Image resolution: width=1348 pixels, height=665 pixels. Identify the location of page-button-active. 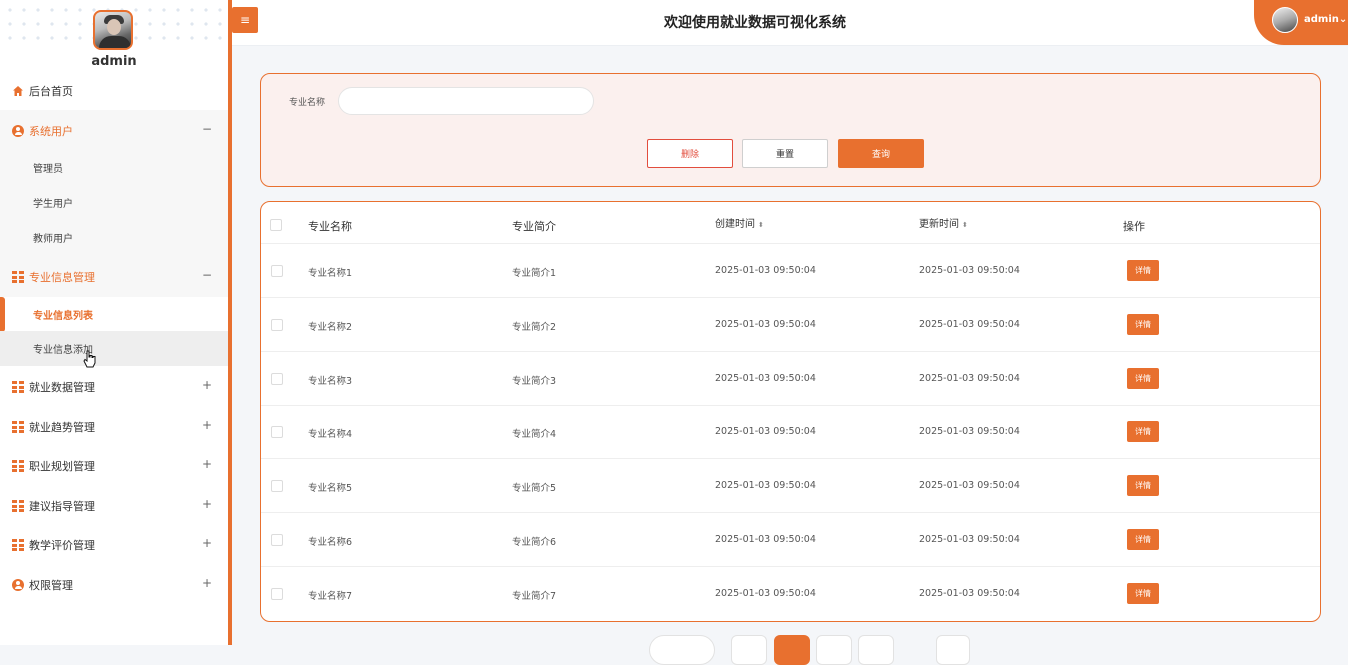
(792, 650).